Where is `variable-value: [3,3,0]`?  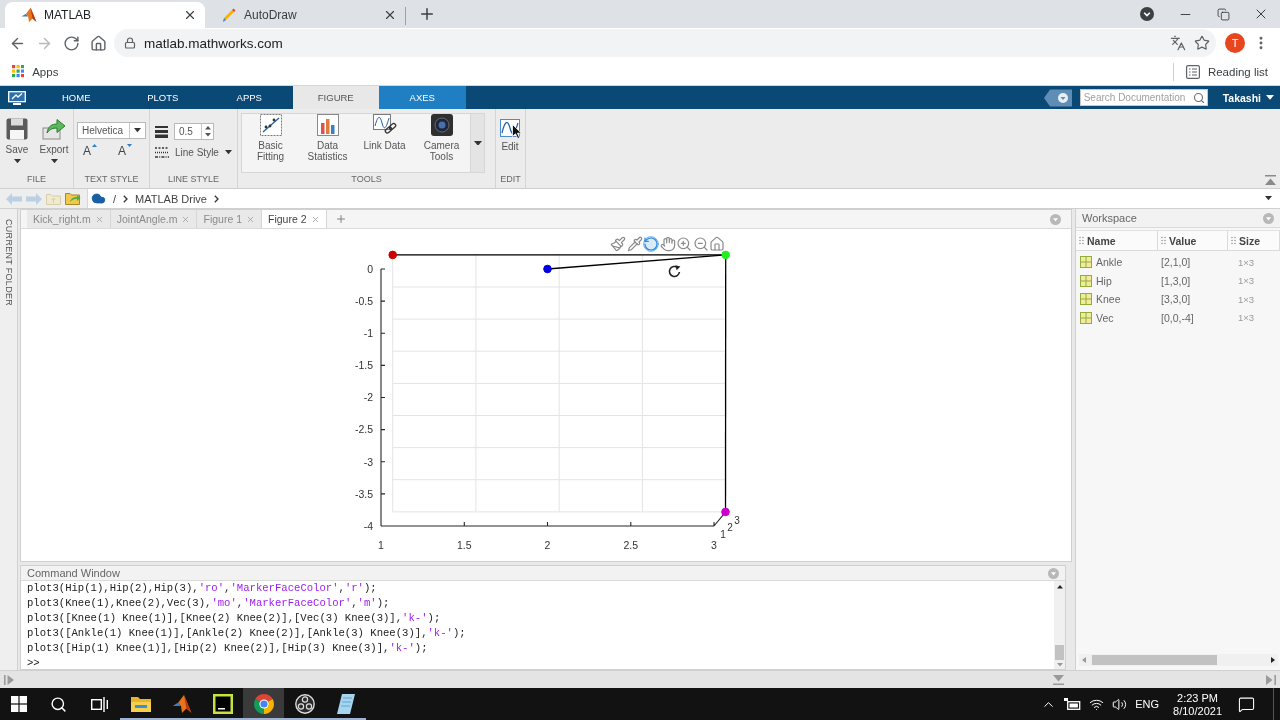
variable-value: [3,3,0] is located at coordinates (1176, 299).